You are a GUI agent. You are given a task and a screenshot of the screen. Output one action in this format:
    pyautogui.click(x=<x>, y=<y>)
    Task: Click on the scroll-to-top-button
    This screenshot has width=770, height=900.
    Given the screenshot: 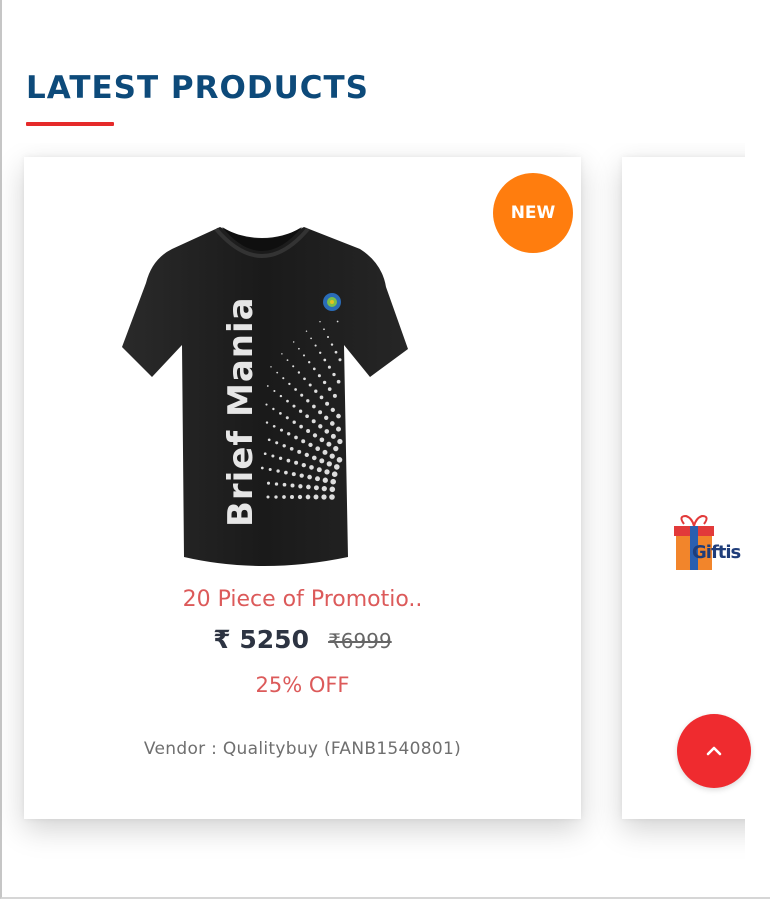 What is the action you would take?
    pyautogui.click(x=714, y=751)
    